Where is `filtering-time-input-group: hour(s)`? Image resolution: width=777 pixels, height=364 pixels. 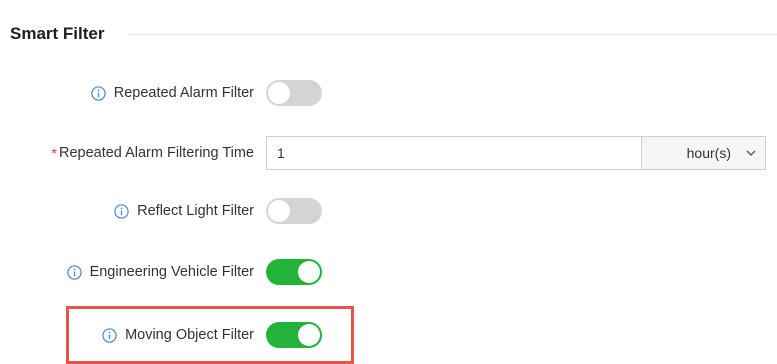 filtering-time-input-group: hour(s) is located at coordinates (516, 153).